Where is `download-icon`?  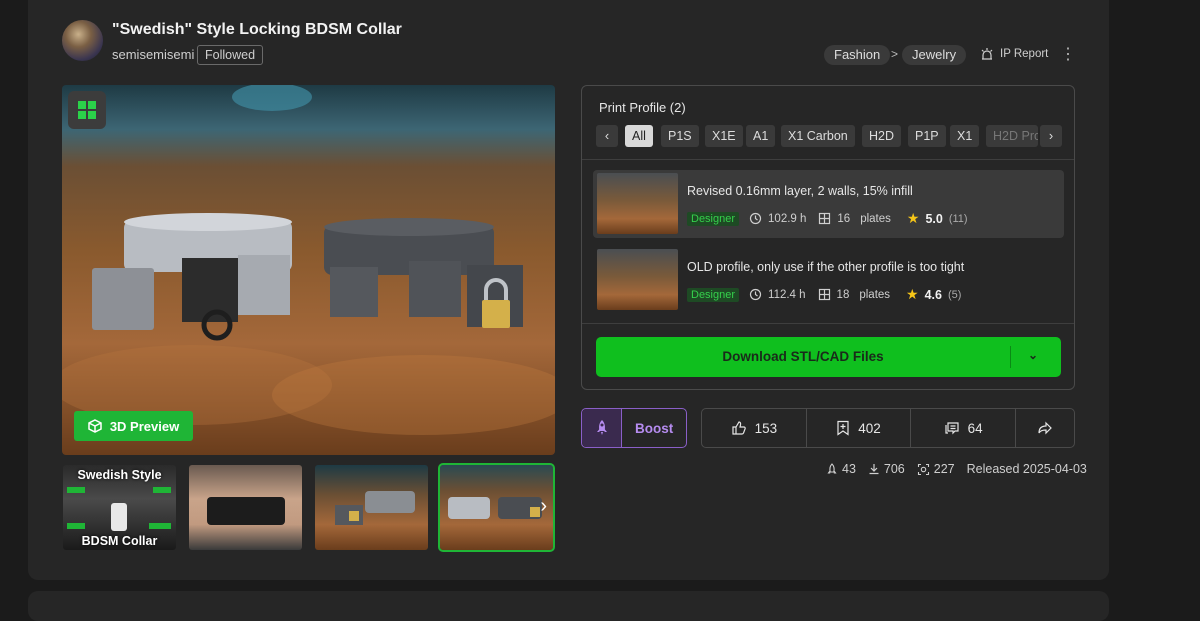
download-icon is located at coordinates (874, 469).